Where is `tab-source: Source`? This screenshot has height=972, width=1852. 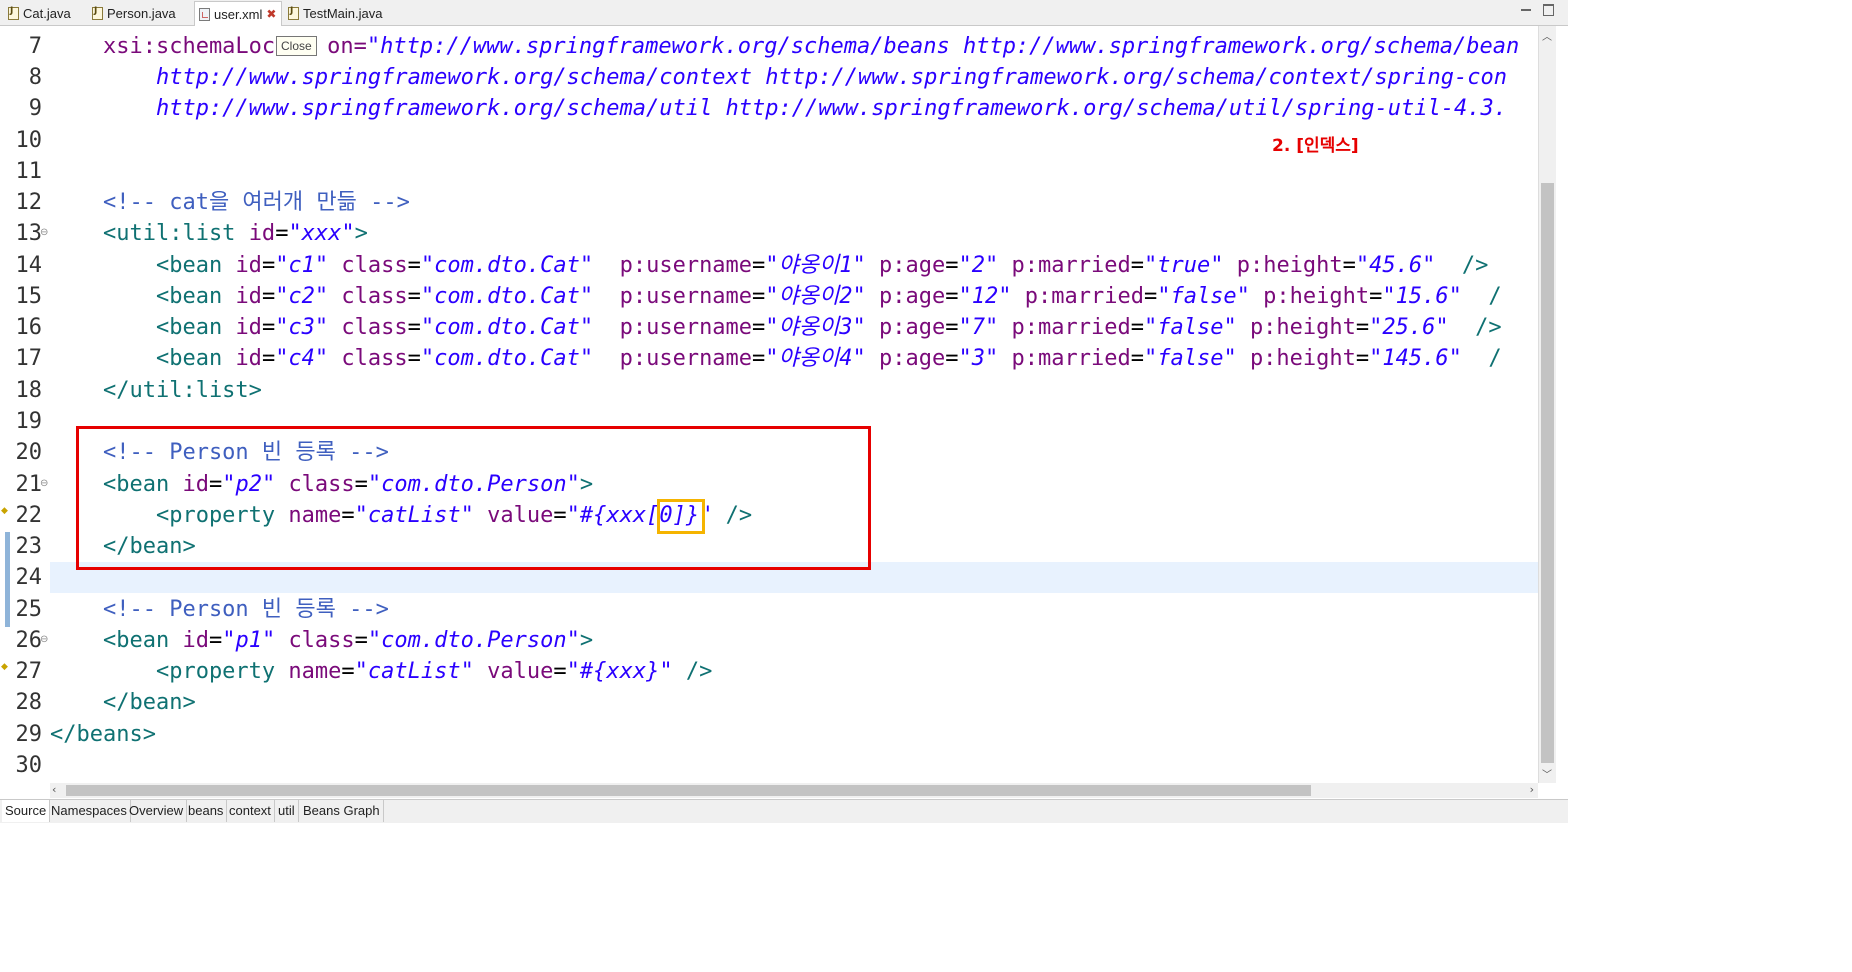 tab-source: Source is located at coordinates (26, 811).